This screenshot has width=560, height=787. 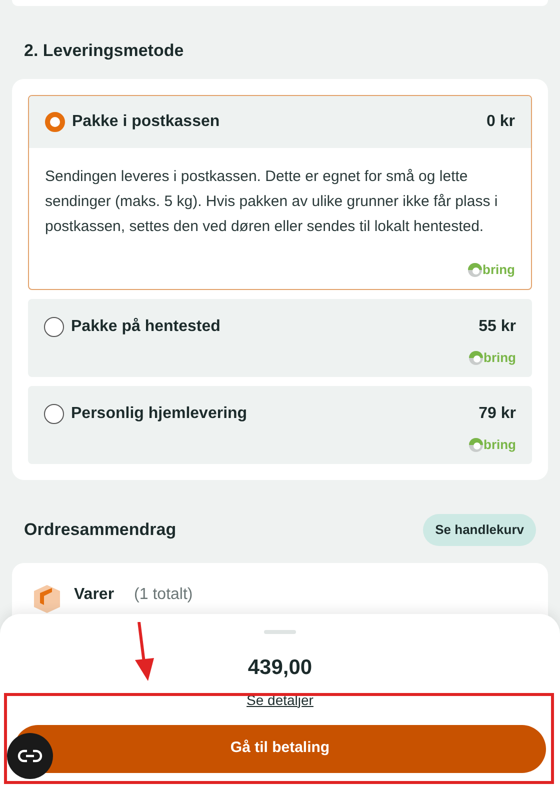 I want to click on option-price: 55 kr, so click(x=497, y=326).